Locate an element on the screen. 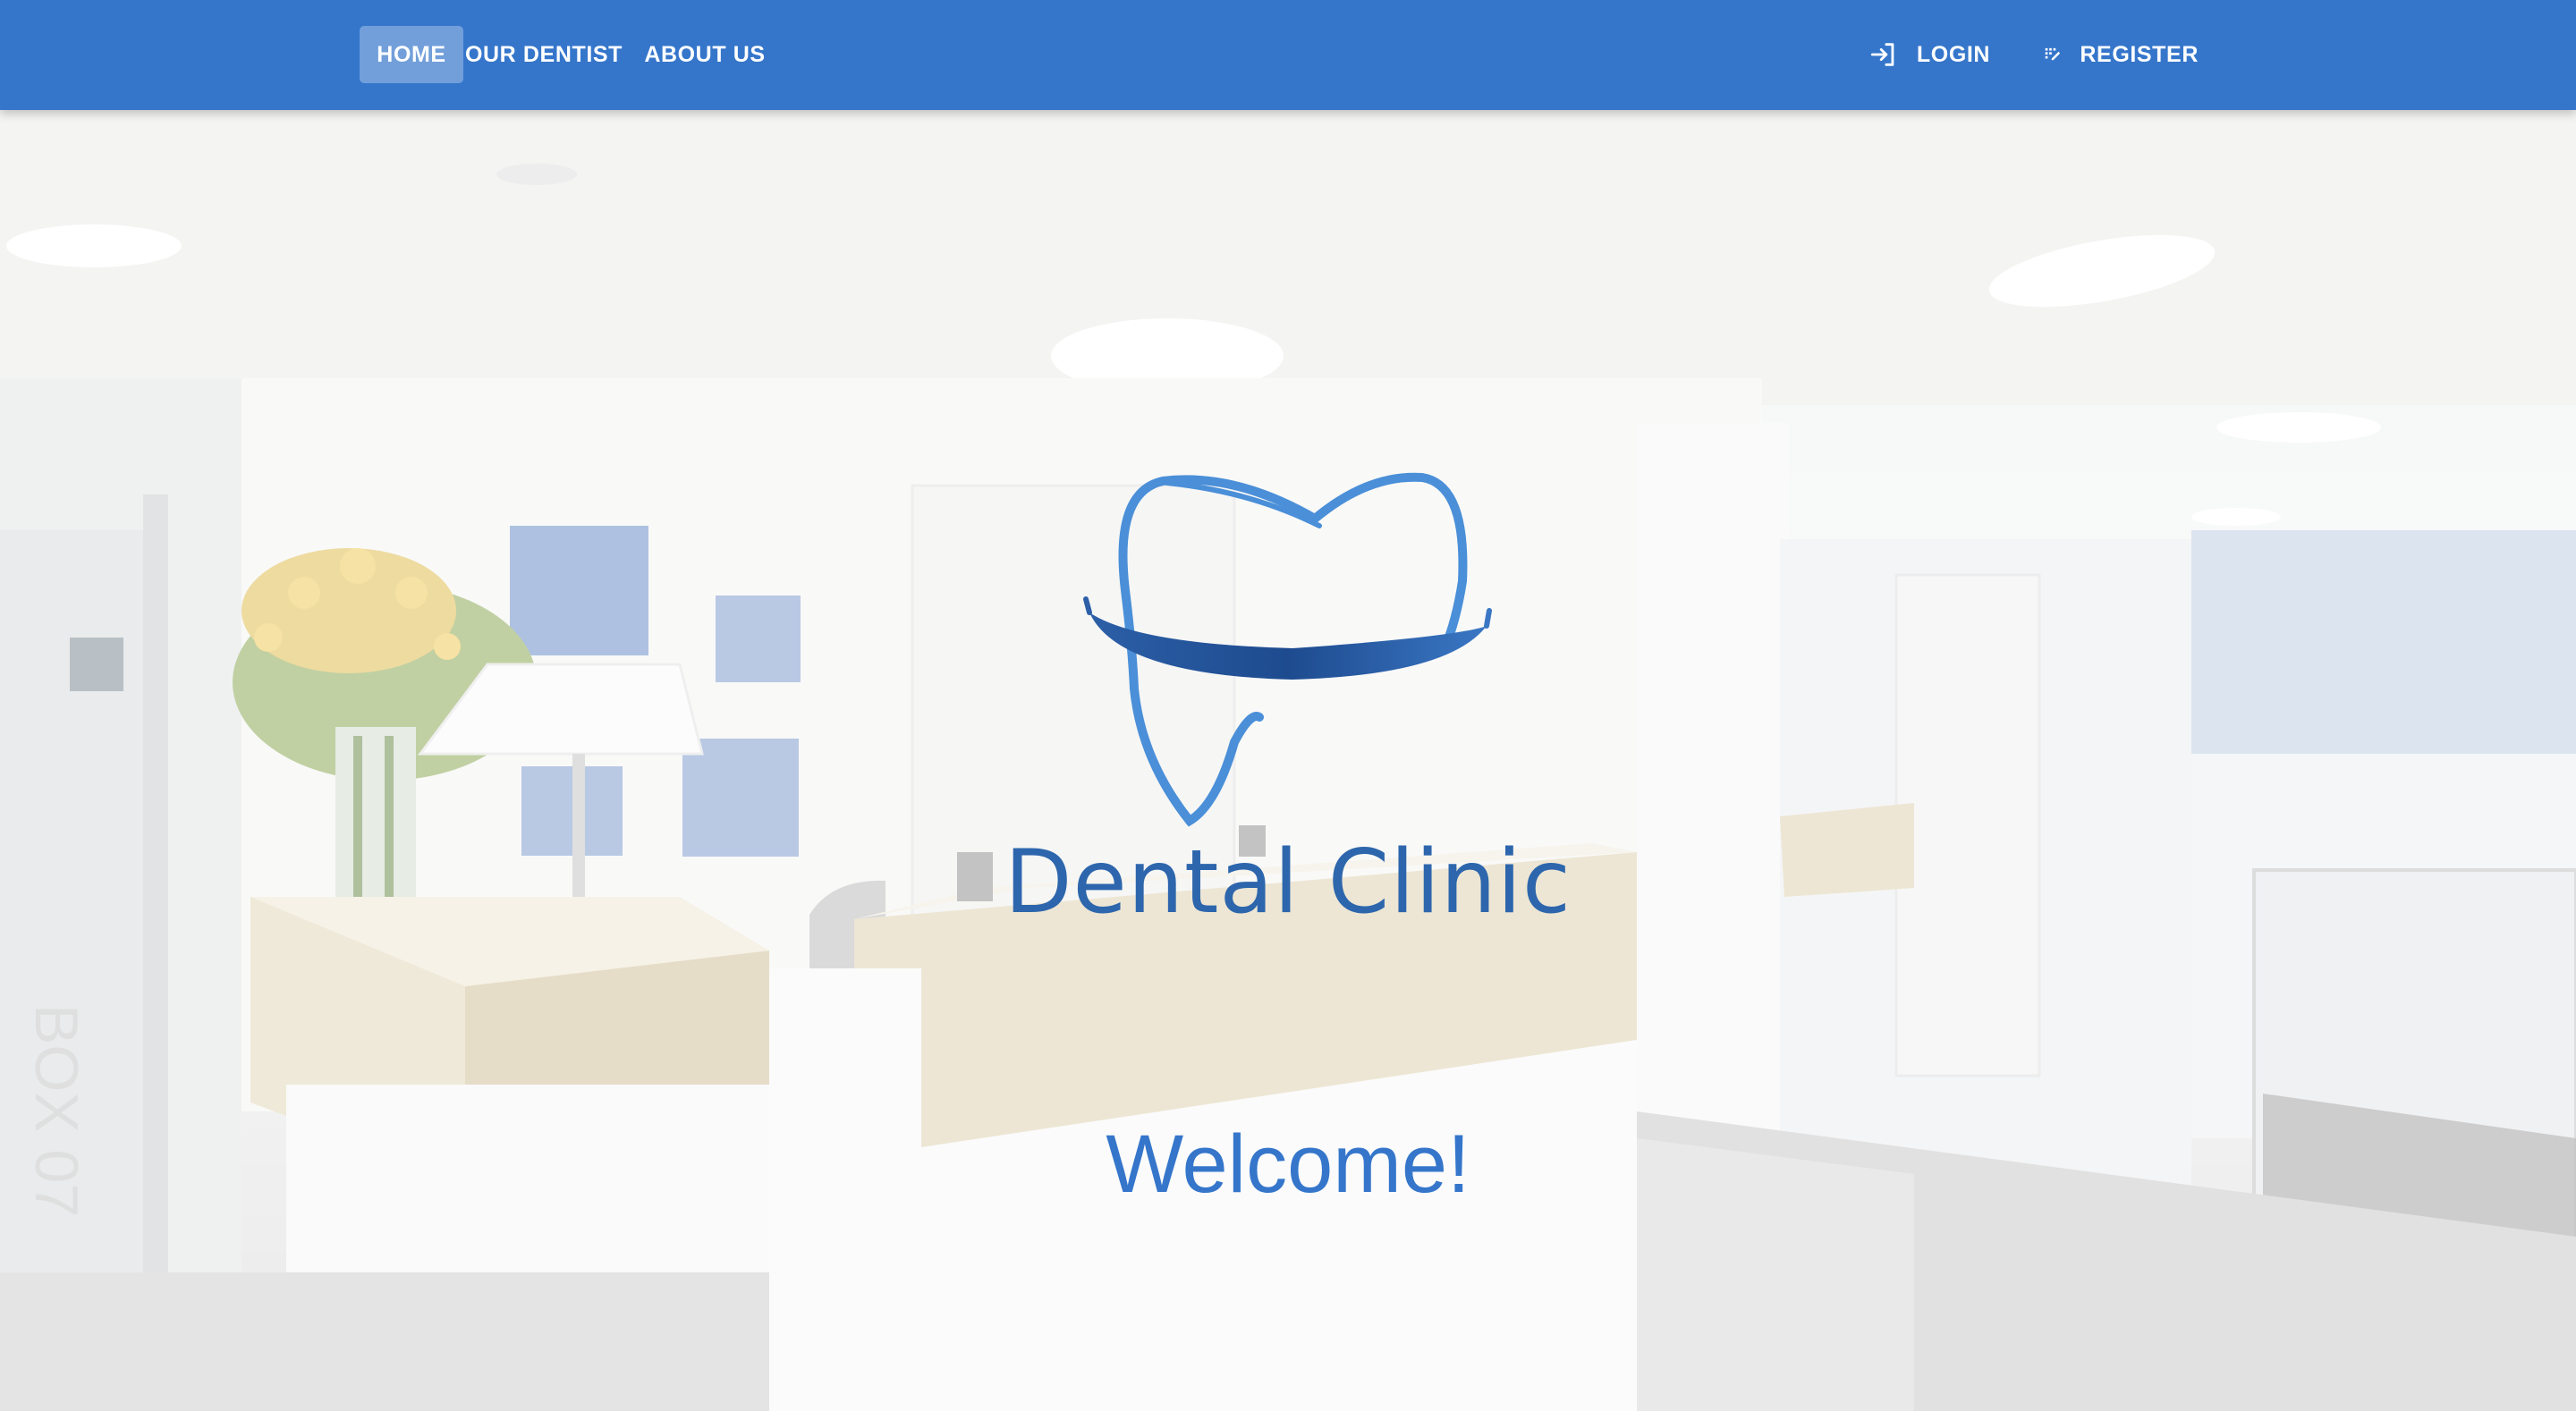  nav-our-dentist-button: OUR DENTIST is located at coordinates (543, 54).